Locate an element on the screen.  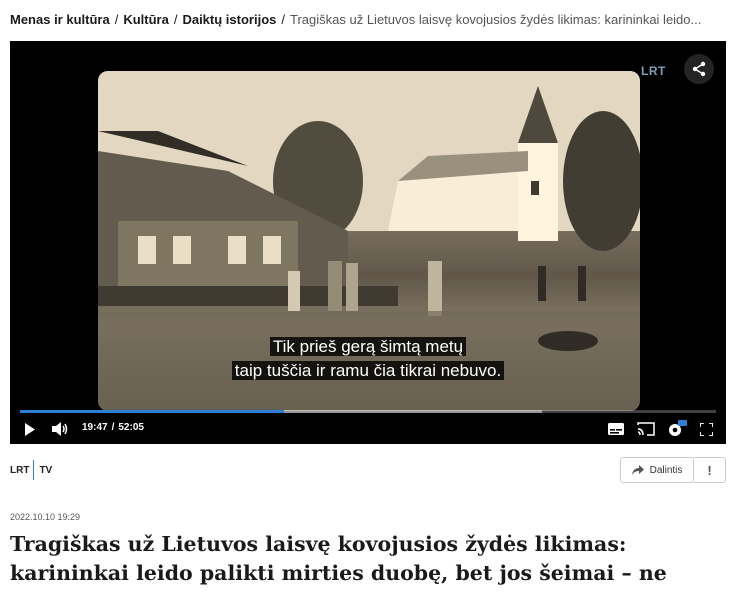
time-display: 19:47/52:05 is located at coordinates (113, 427).